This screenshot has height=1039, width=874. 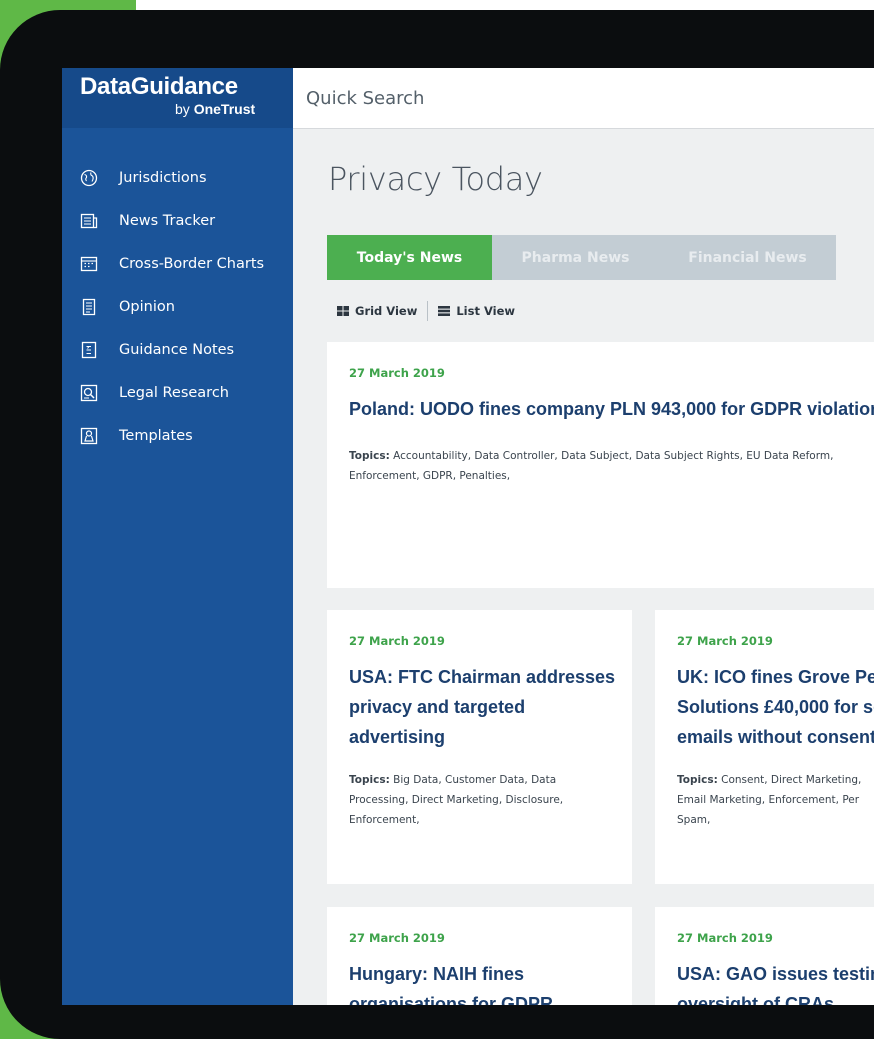 I want to click on sidebar-item-label: Templates, so click(x=156, y=435).